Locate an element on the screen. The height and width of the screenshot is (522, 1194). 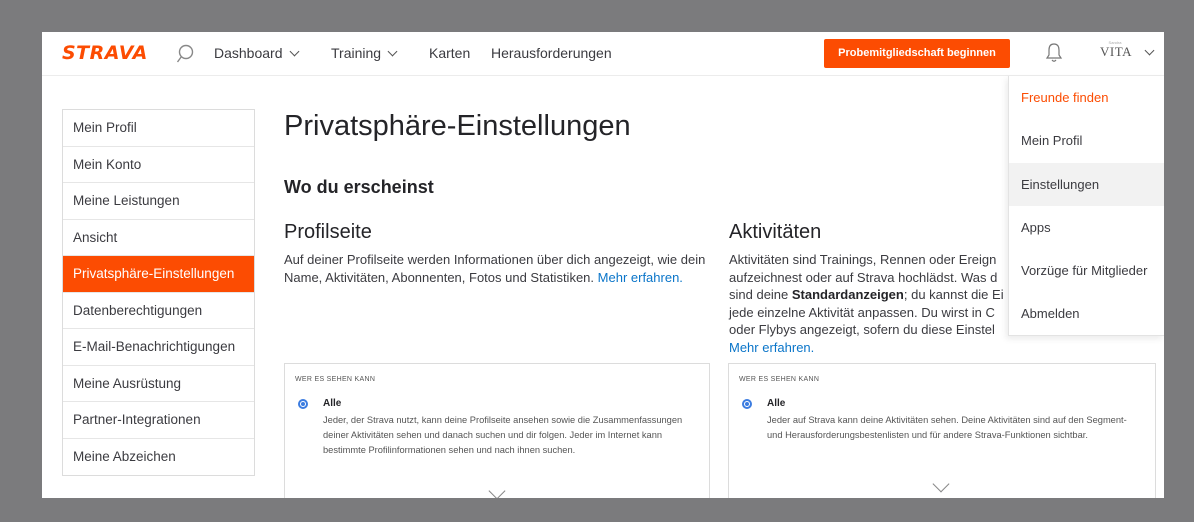
nav-dashboard: Dashboard is located at coordinates (256, 53).